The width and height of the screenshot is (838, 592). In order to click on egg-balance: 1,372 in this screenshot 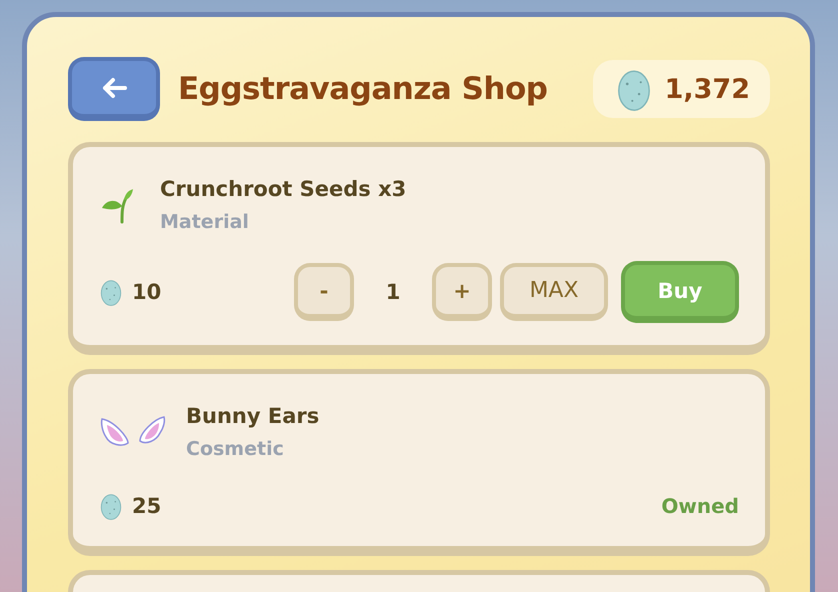, I will do `click(707, 89)`.